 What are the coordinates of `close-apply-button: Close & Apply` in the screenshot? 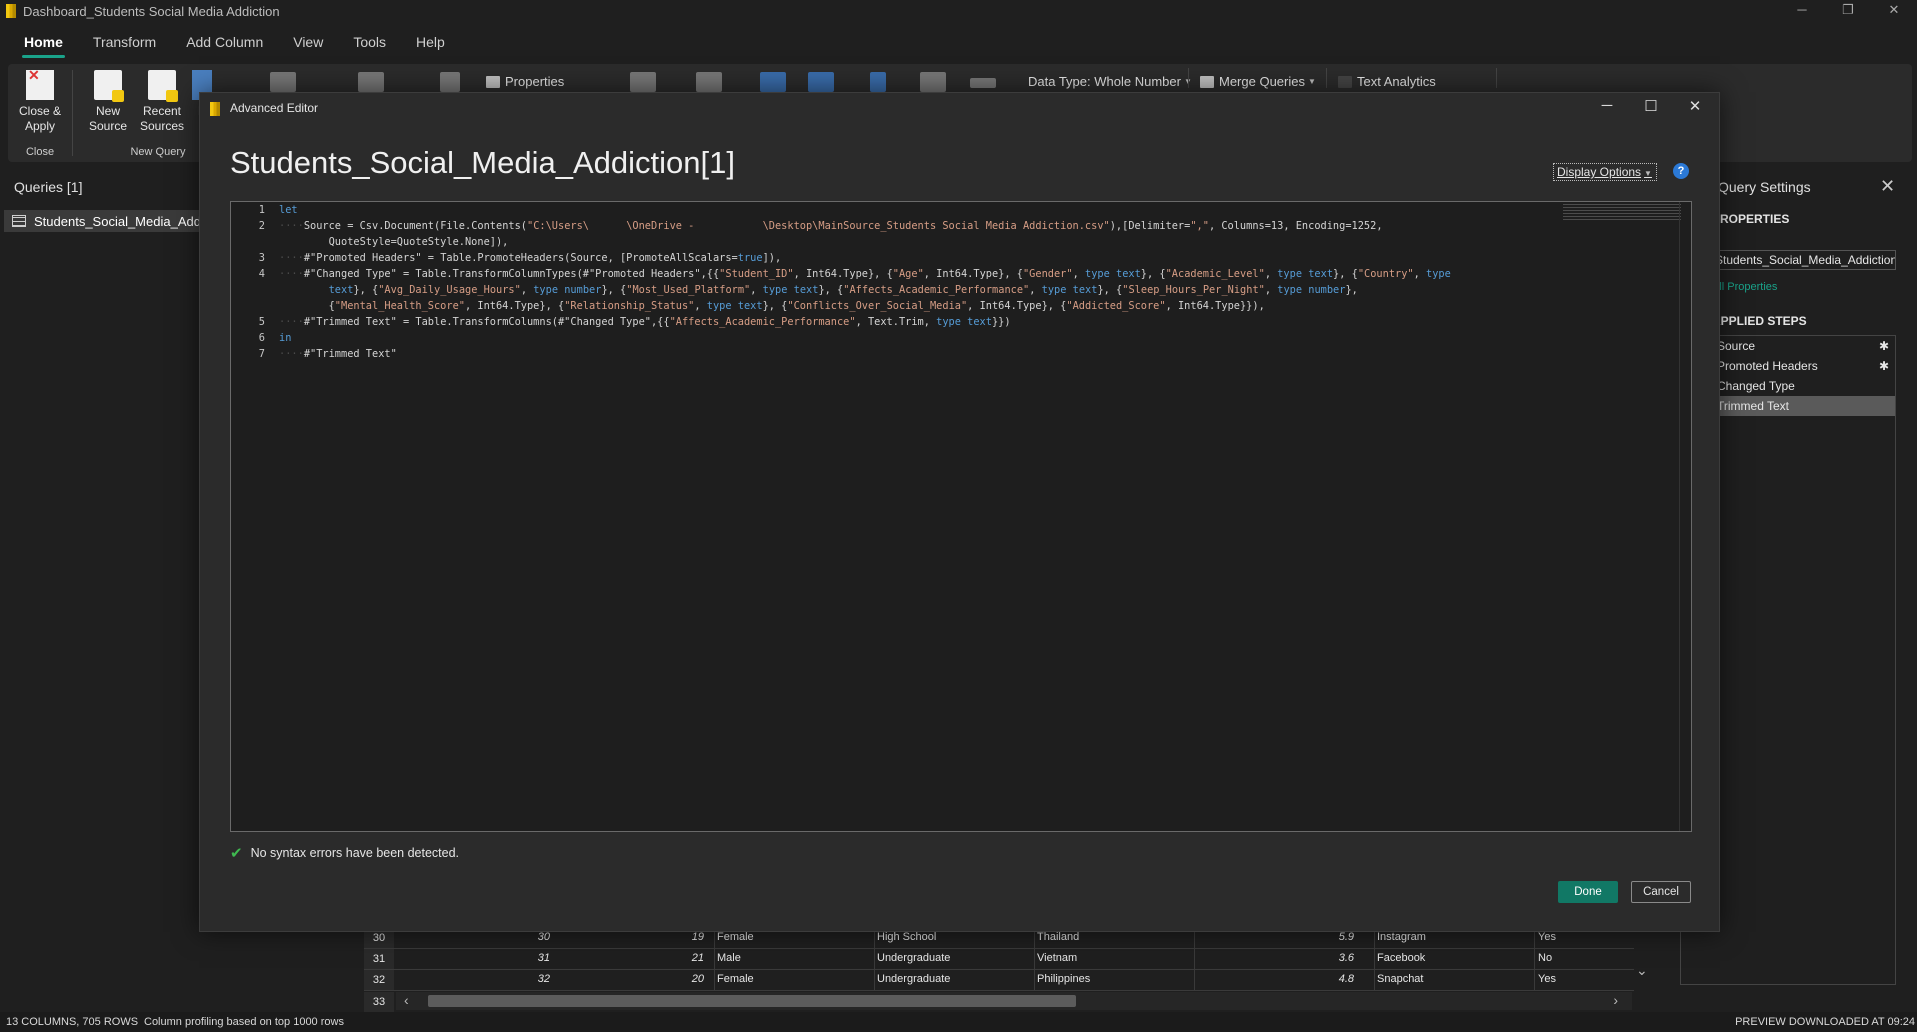 It's located at (40, 99).